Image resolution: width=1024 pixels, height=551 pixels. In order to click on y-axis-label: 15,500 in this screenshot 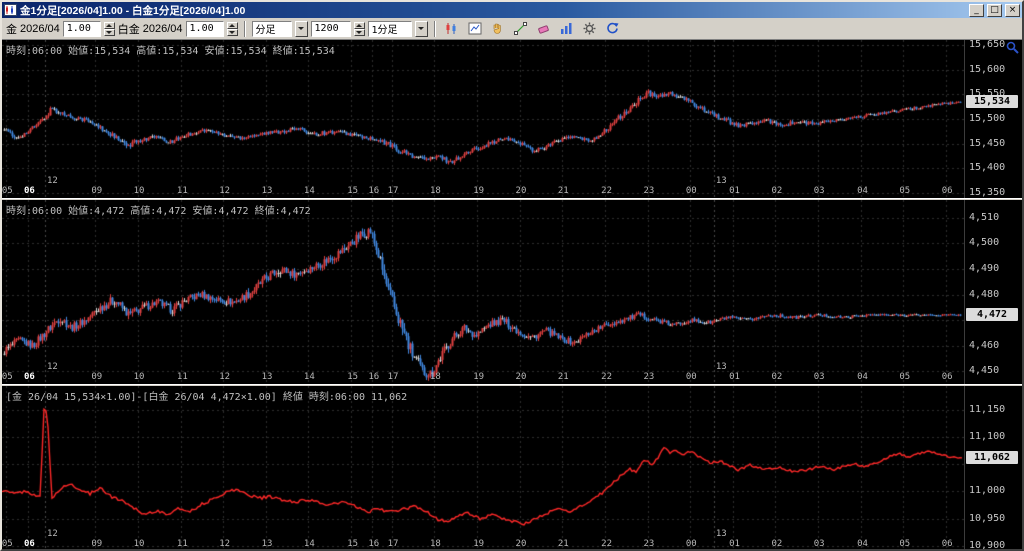, I will do `click(987, 118)`.